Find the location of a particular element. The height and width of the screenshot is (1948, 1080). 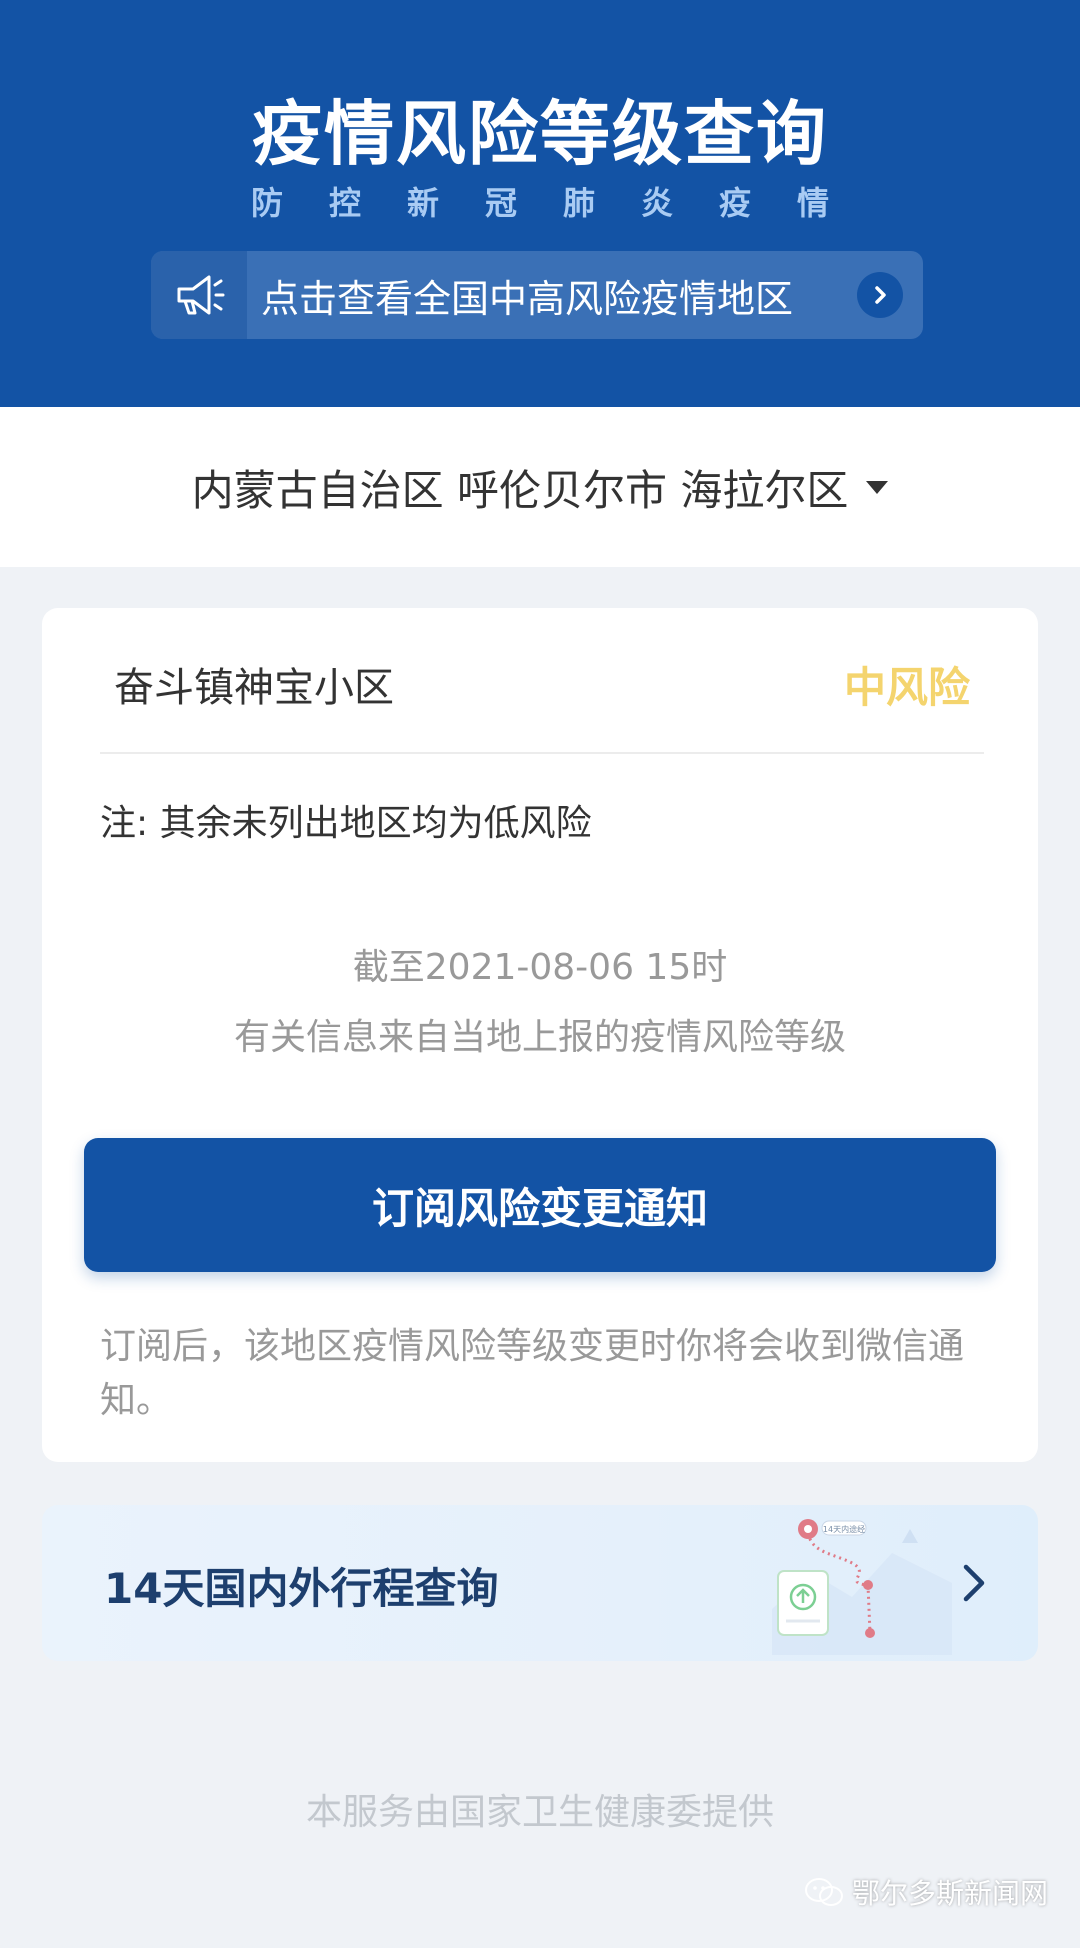

divider is located at coordinates (542, 753).